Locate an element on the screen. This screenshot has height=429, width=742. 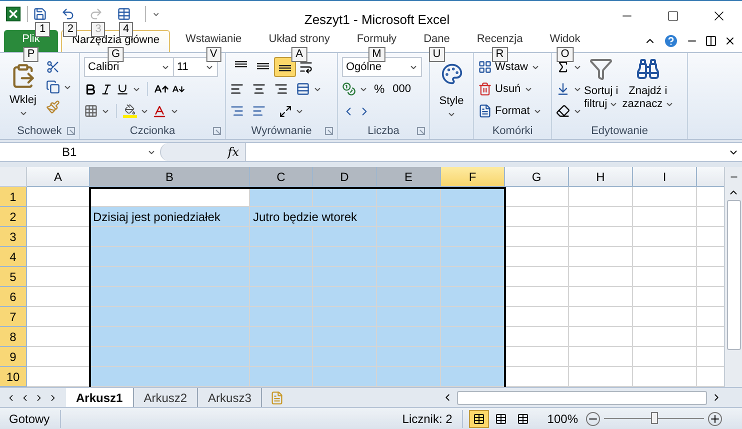
italic-icon is located at coordinates (106, 89).